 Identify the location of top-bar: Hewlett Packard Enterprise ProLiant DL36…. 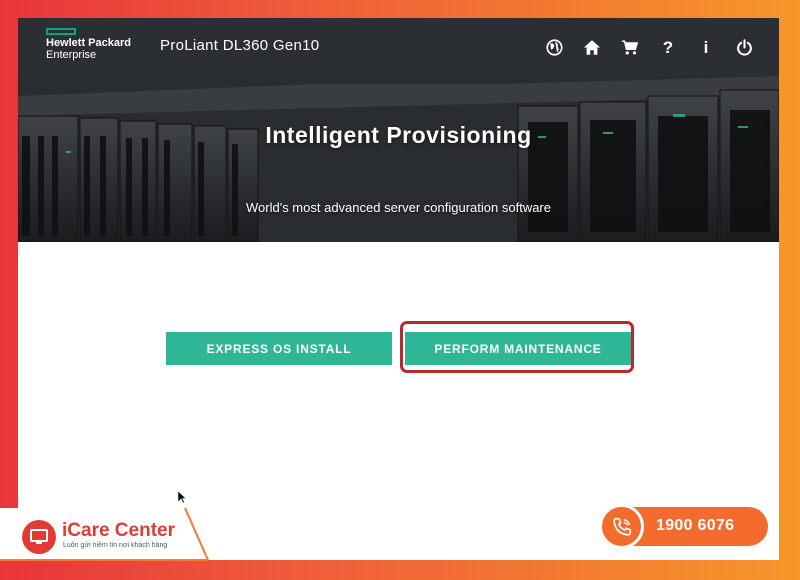
(398, 47).